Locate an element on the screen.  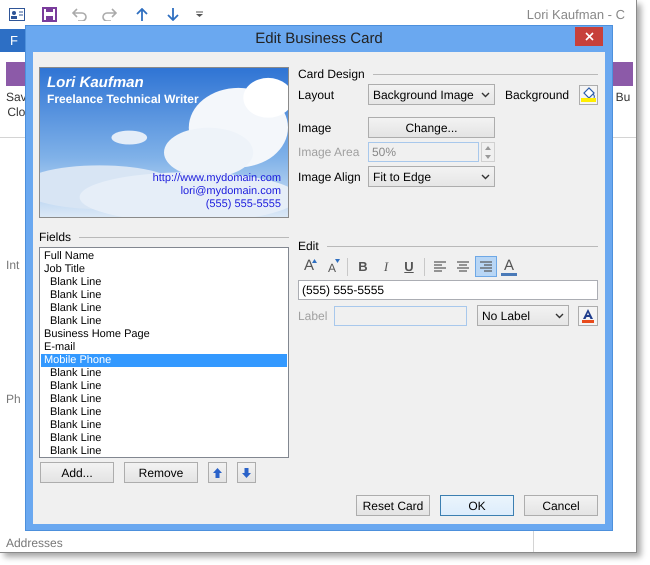
grow-font-button: A is located at coordinates (309, 266).